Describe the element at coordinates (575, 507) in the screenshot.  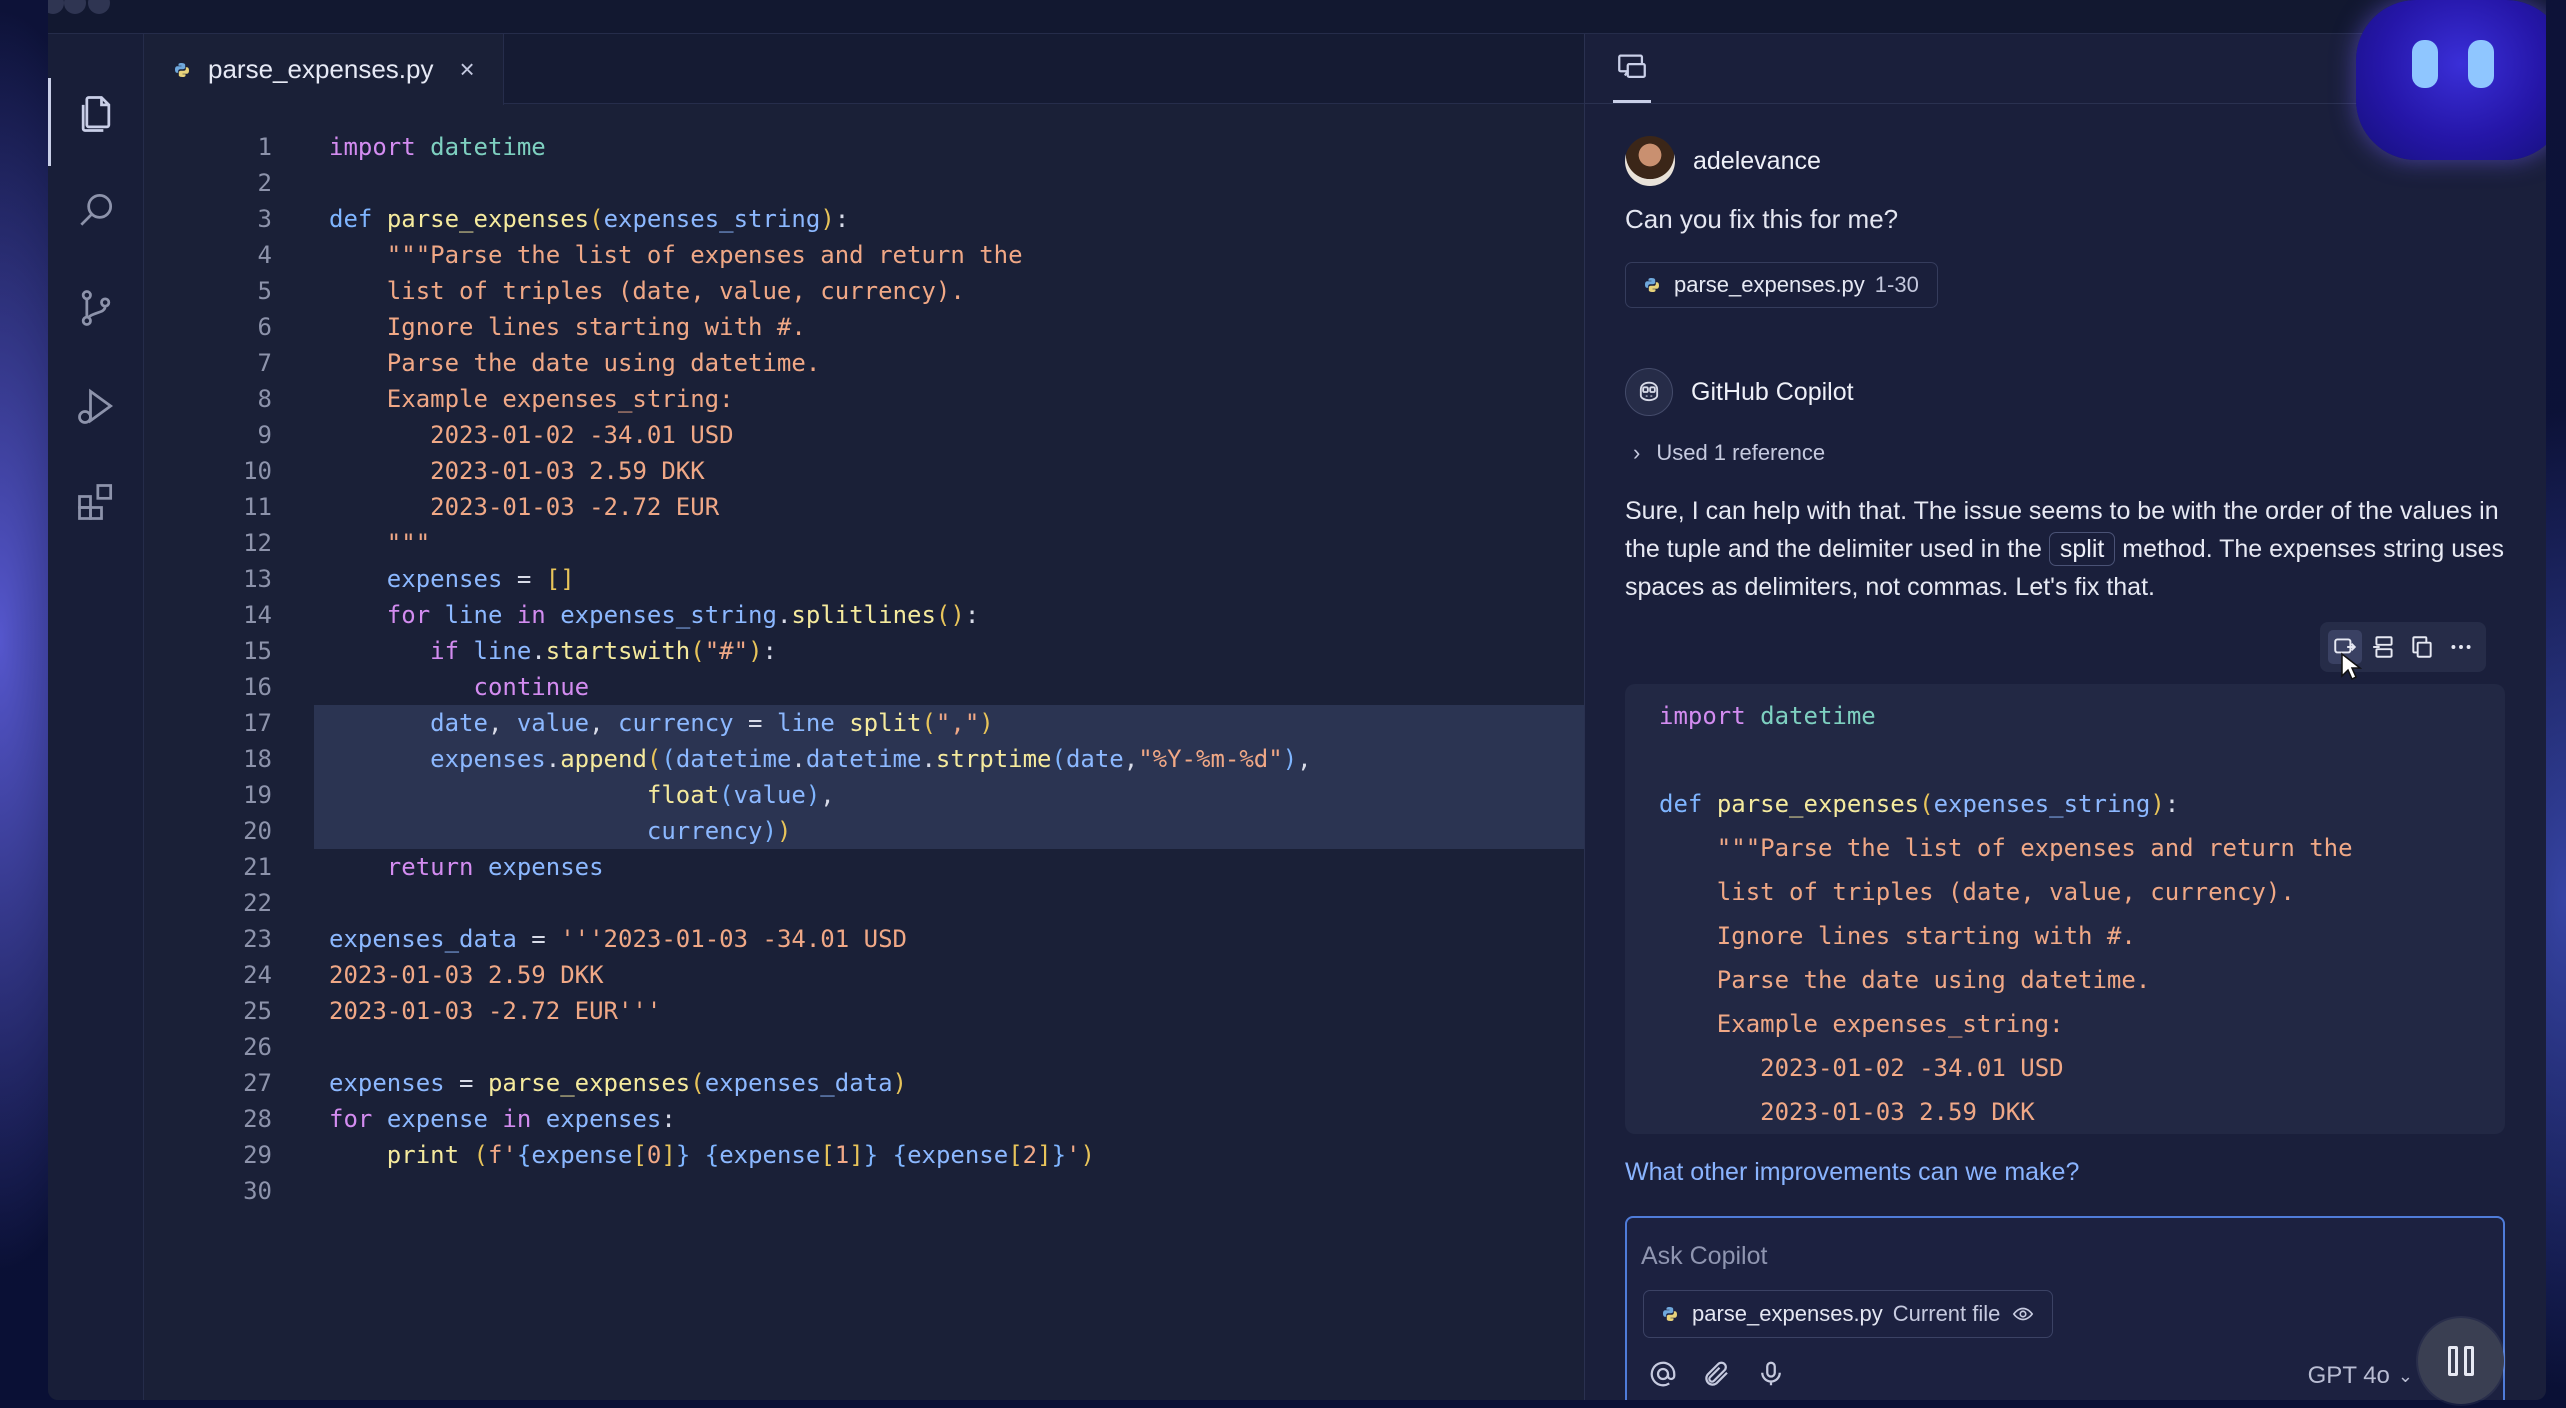
I see `line-content: 2023-01-03 -2.72 EUR` at that location.